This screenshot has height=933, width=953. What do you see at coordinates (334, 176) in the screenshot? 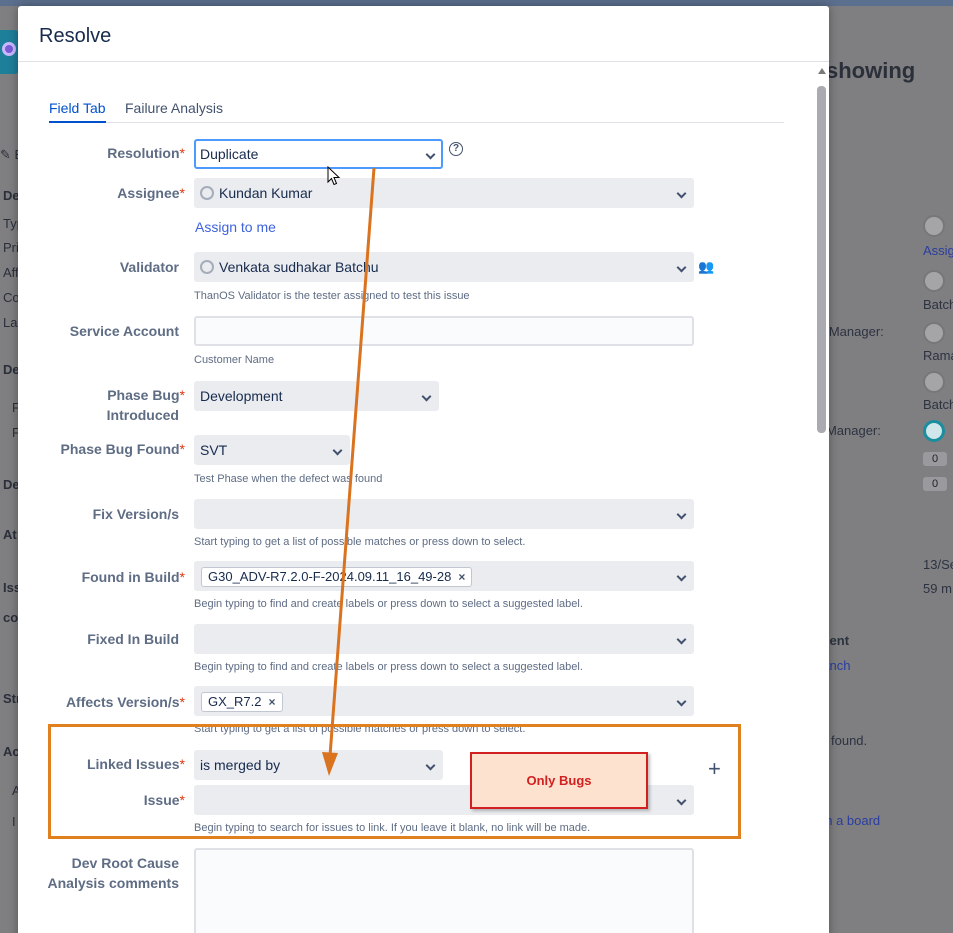
I see `cursor-icon` at bounding box center [334, 176].